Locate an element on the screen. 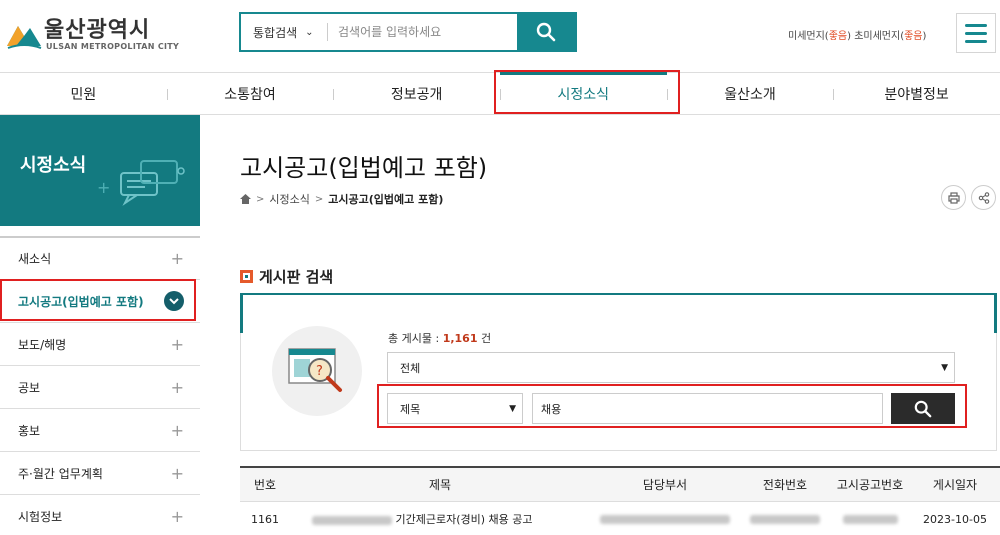 The width and height of the screenshot is (1000, 535). sidebar-item-gazette: 공보 + is located at coordinates (100, 386).